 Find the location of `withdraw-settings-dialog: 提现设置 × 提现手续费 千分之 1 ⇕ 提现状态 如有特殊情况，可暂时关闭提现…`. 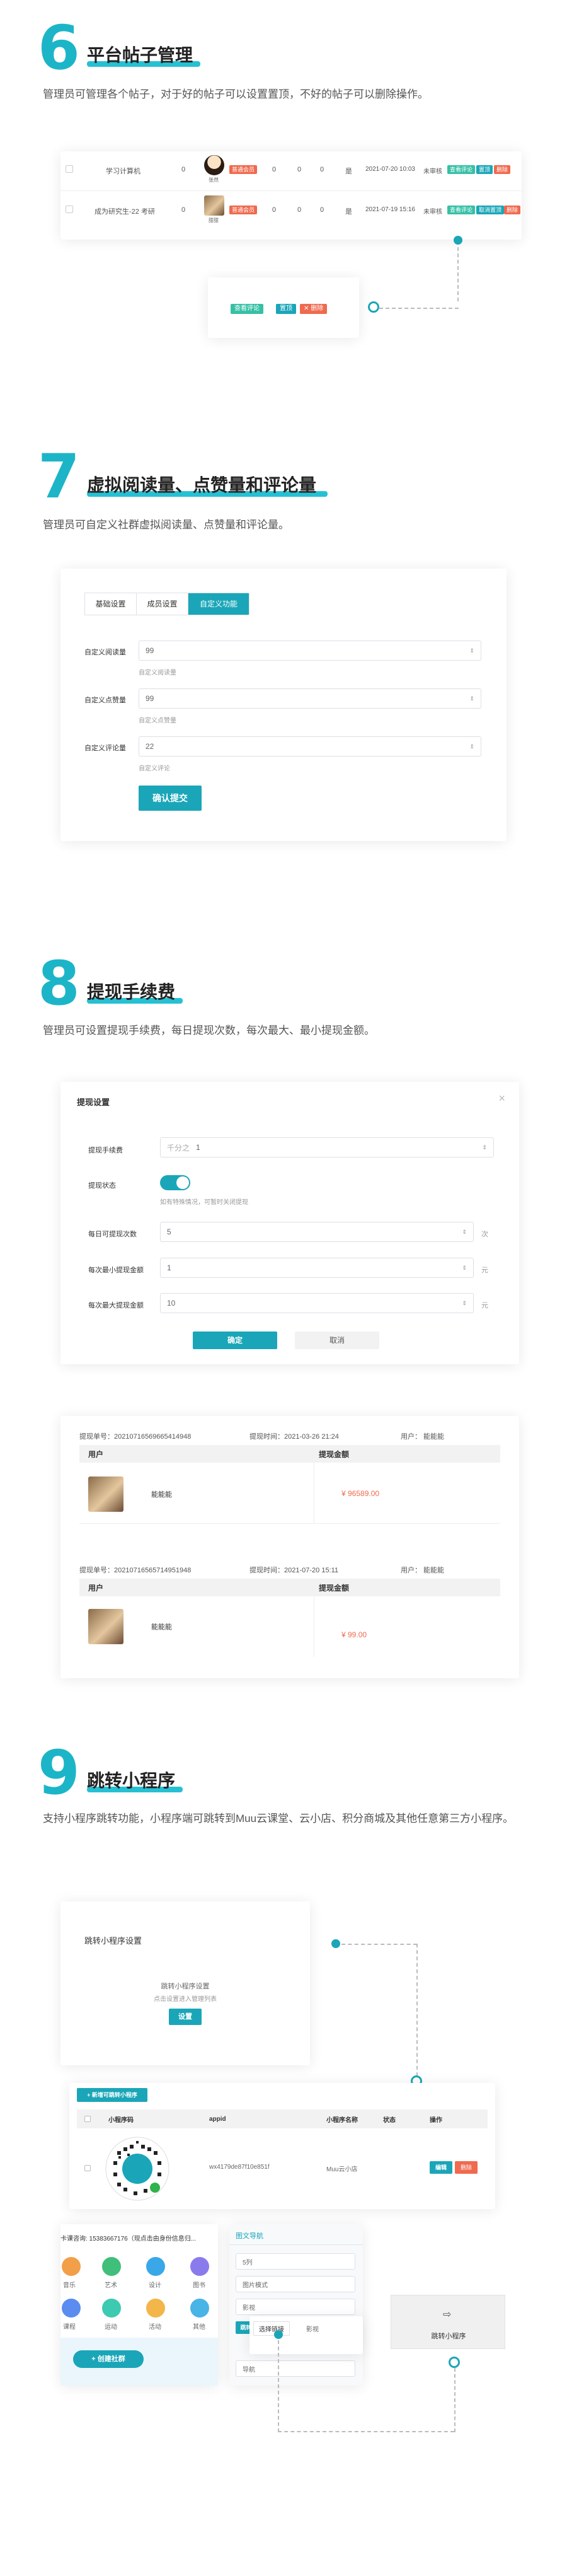

withdraw-settings-dialog: 提现设置 × 提现手续费 千分之 1 ⇕ 提现状态 如有特殊情况，可暂时关闭提现… is located at coordinates (289, 1223).